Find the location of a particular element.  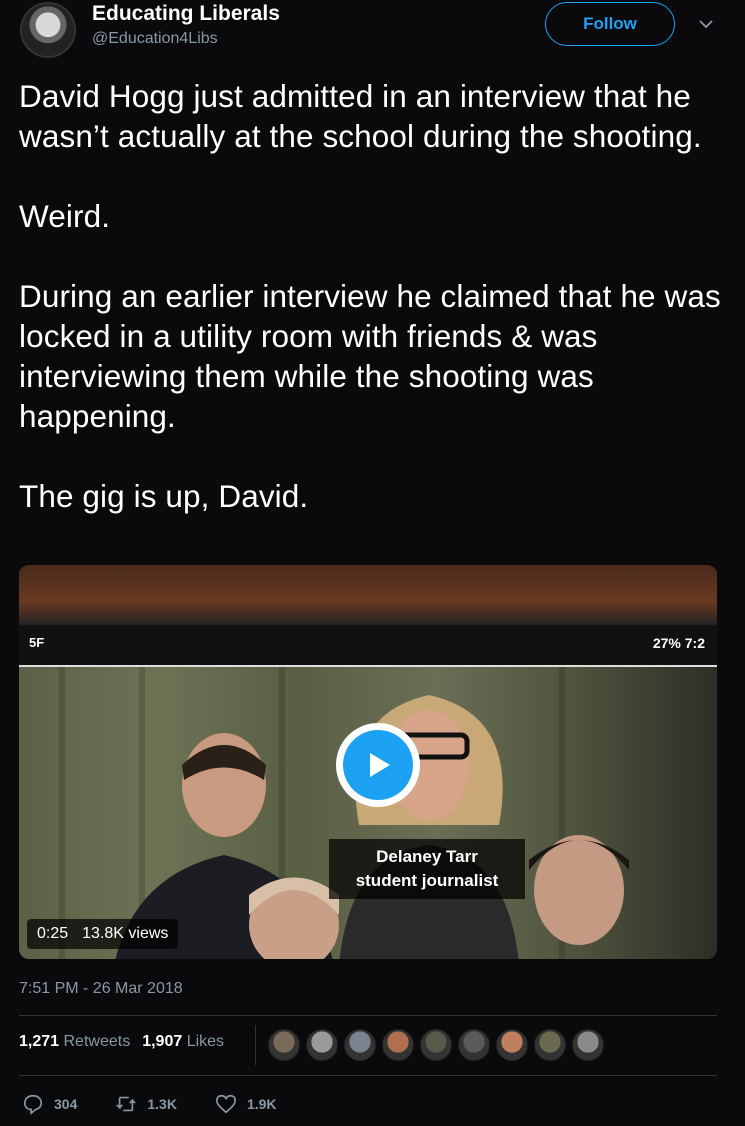

liker-avatars is located at coordinates (436, 1045).